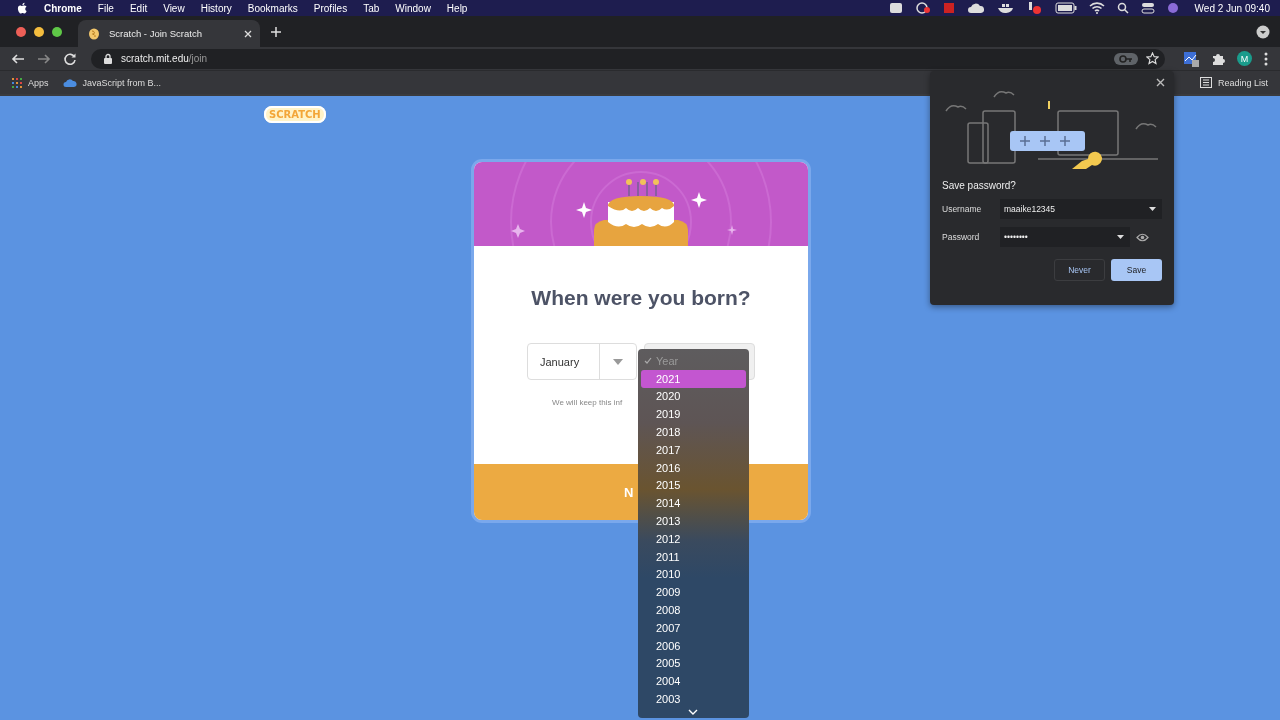 This screenshot has height=720, width=1280. I want to click on heading: When were you born?, so click(641, 298).